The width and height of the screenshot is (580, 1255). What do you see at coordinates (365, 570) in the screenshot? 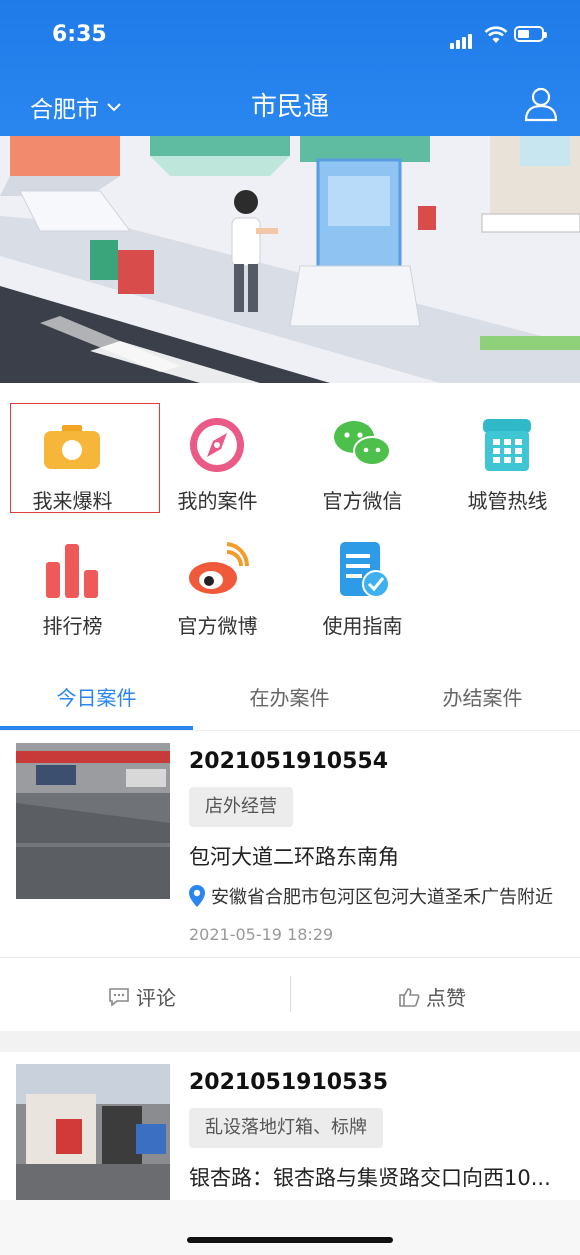
I see `guide-document-icon` at bounding box center [365, 570].